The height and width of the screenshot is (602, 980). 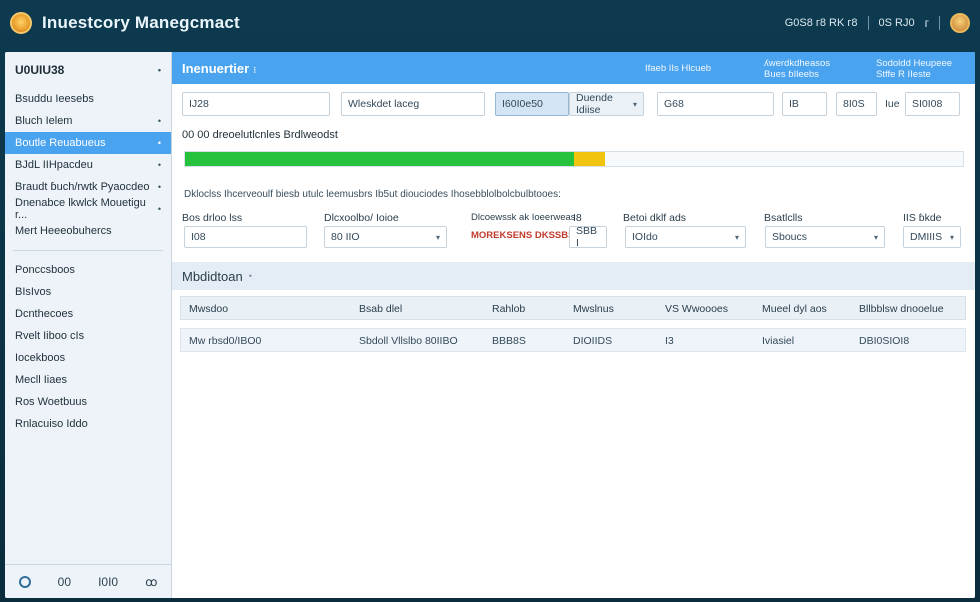 I want to click on table-cell: I3, so click(x=669, y=341).